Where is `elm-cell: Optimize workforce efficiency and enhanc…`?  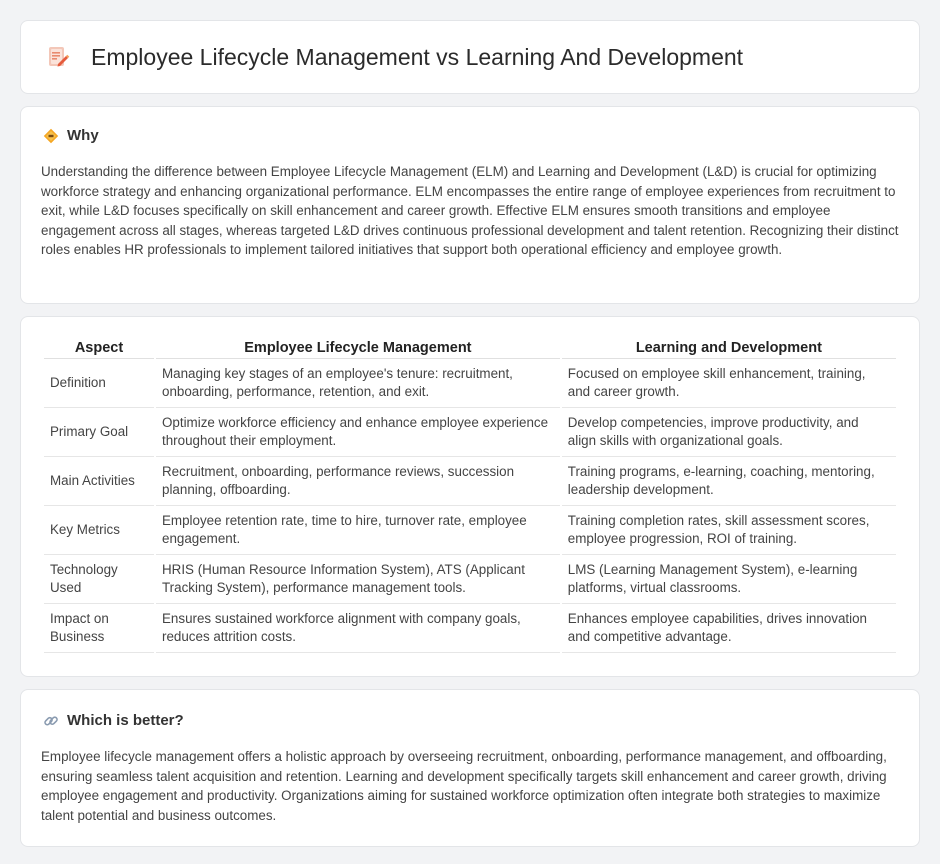 elm-cell: Optimize workforce efficiency and enhanc… is located at coordinates (358, 432).